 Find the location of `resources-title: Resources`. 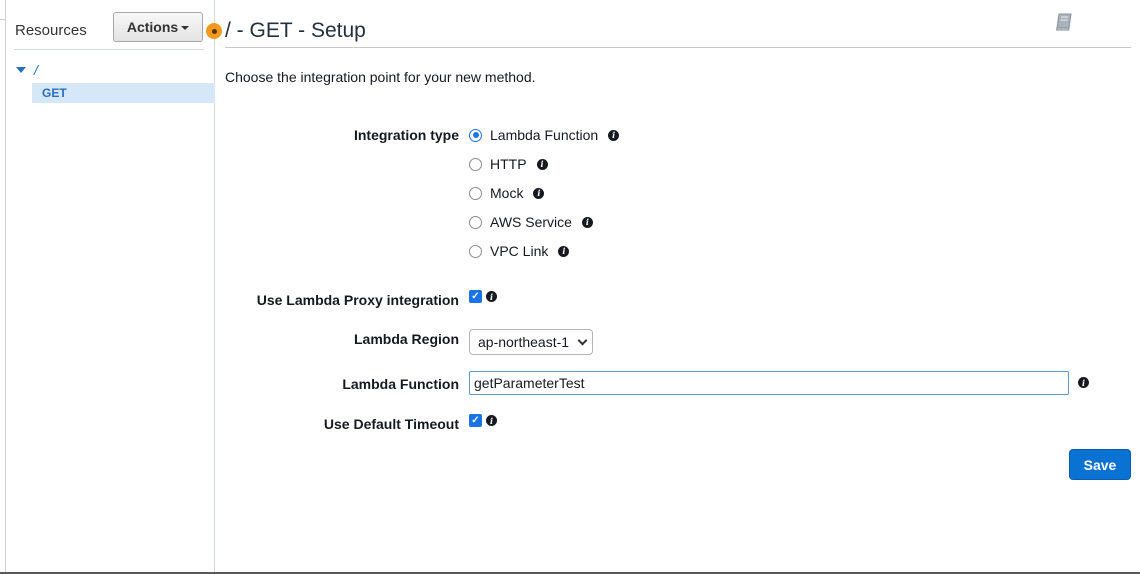

resources-title: Resources is located at coordinates (51, 30).